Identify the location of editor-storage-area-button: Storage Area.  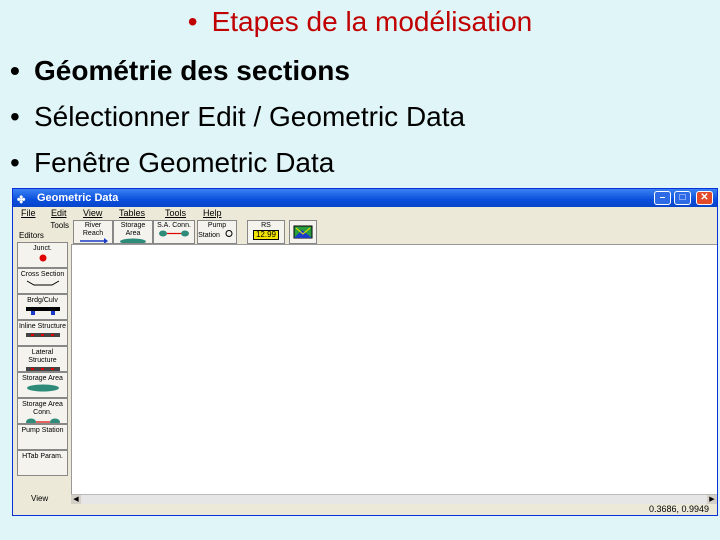
(42, 385).